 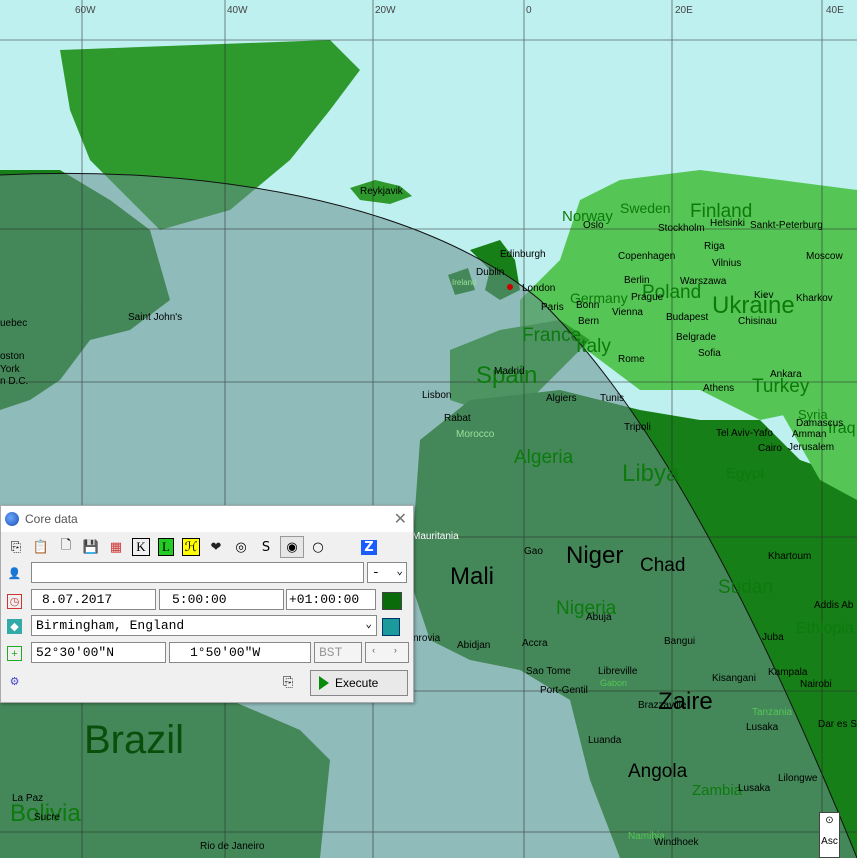 What do you see at coordinates (663, 565) in the screenshot?
I see `country-label-chad: Chad` at bounding box center [663, 565].